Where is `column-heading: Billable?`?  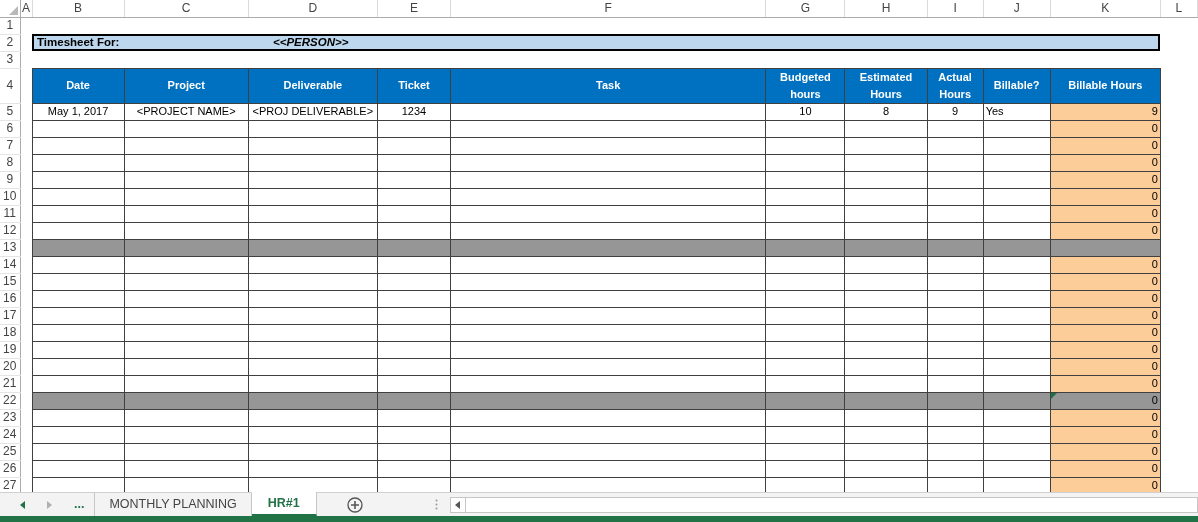
column-heading: Billable? is located at coordinates (1017, 85).